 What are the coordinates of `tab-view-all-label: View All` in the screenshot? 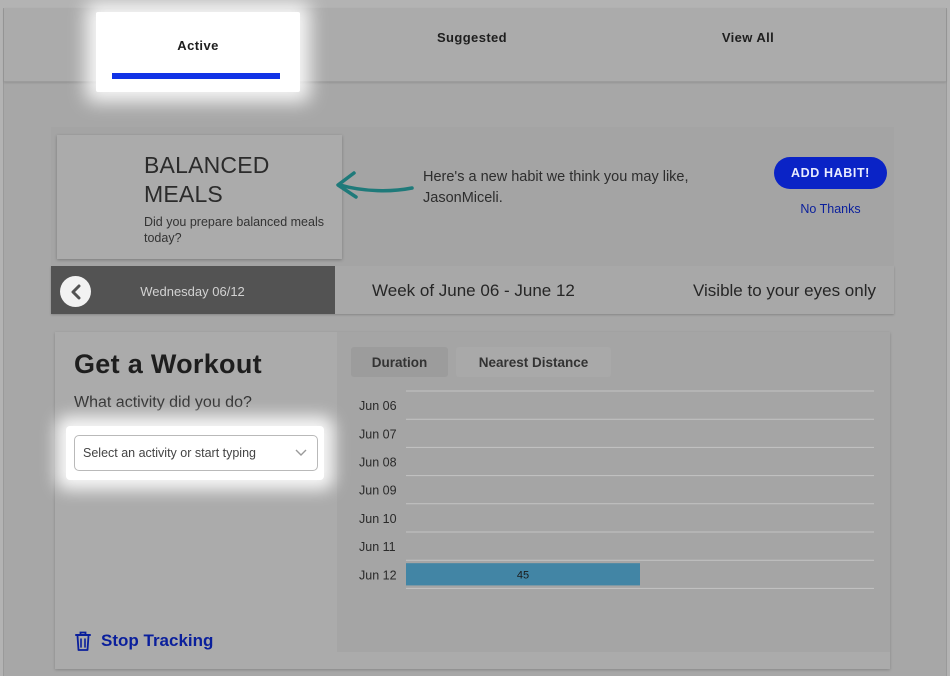 It's located at (748, 37).